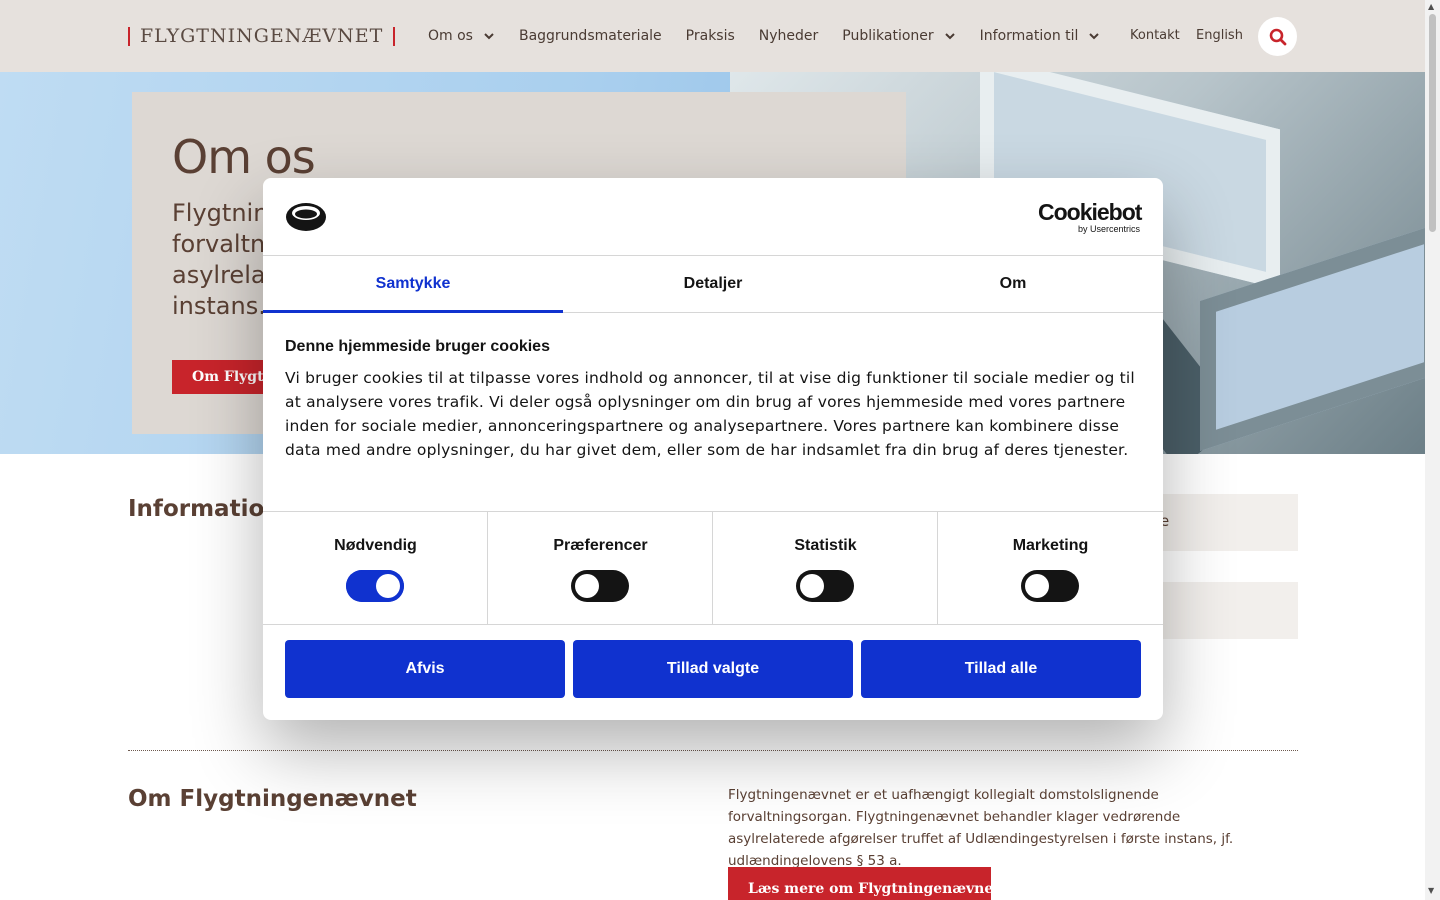 Image resolution: width=1440 pixels, height=900 pixels. What do you see at coordinates (864, 883) in the screenshot?
I see `about-read-more-button: Læs mere om Flygtningenævnet` at bounding box center [864, 883].